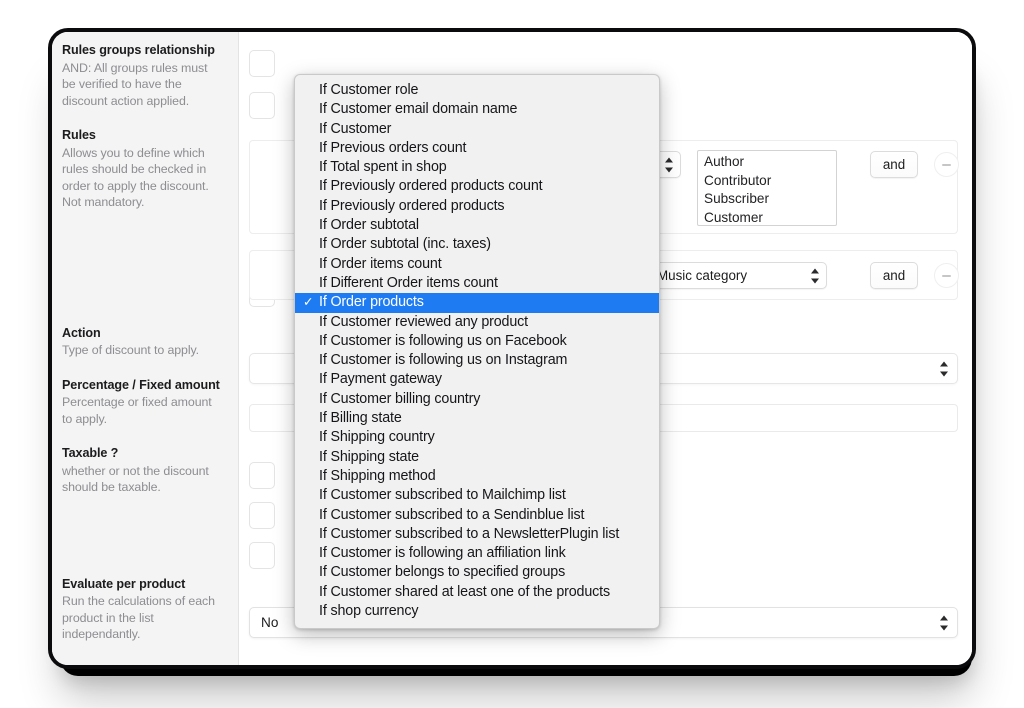 This screenshot has height=708, width=1024. Describe the element at coordinates (423, 321) in the screenshot. I see `menu-item-label: If Customer reviewed any product` at that location.